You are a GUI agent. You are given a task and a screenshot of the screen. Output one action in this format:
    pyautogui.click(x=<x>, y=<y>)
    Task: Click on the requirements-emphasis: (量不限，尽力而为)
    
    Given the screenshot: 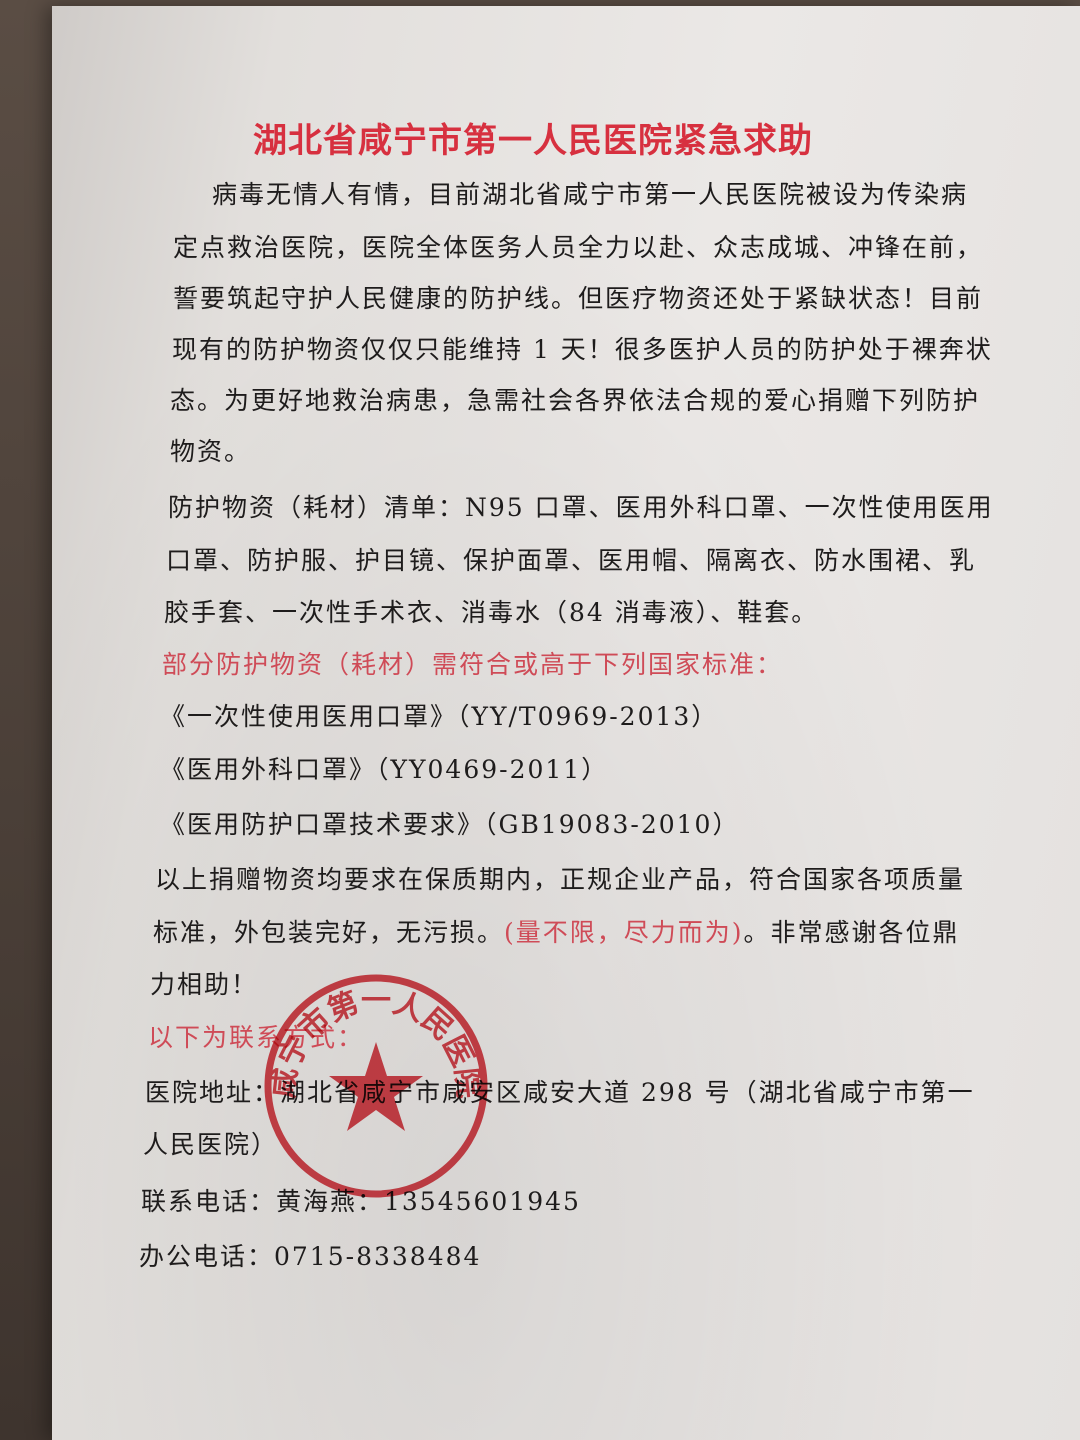 What is the action you would take?
    pyautogui.click(x=624, y=932)
    